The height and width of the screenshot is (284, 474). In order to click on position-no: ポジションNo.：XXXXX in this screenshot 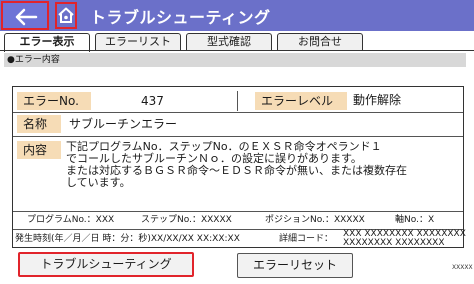, I will do `click(315, 220)`.